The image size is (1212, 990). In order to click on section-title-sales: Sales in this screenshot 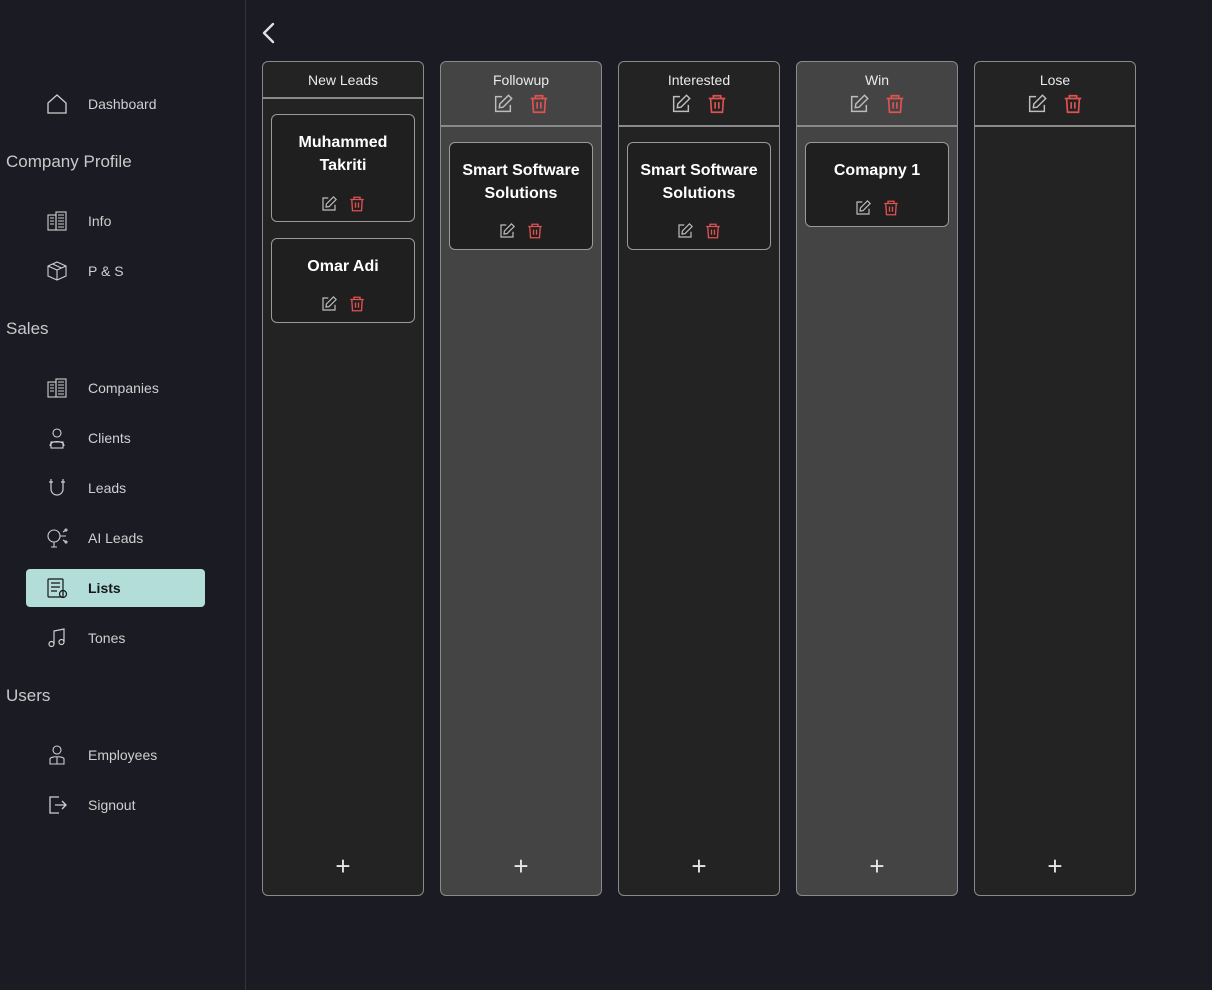, I will do `click(27, 328)`.